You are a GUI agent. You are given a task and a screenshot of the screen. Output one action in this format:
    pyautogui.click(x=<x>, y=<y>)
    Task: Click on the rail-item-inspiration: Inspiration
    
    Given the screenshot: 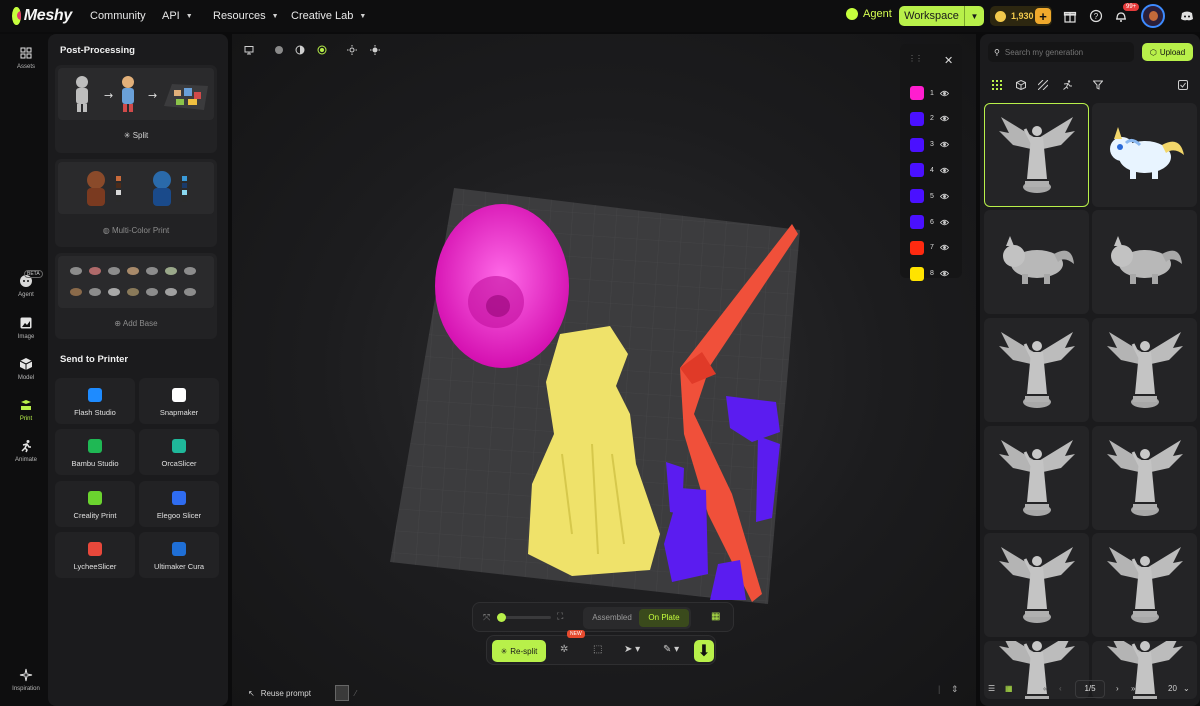 What is the action you would take?
    pyautogui.click(x=26, y=680)
    